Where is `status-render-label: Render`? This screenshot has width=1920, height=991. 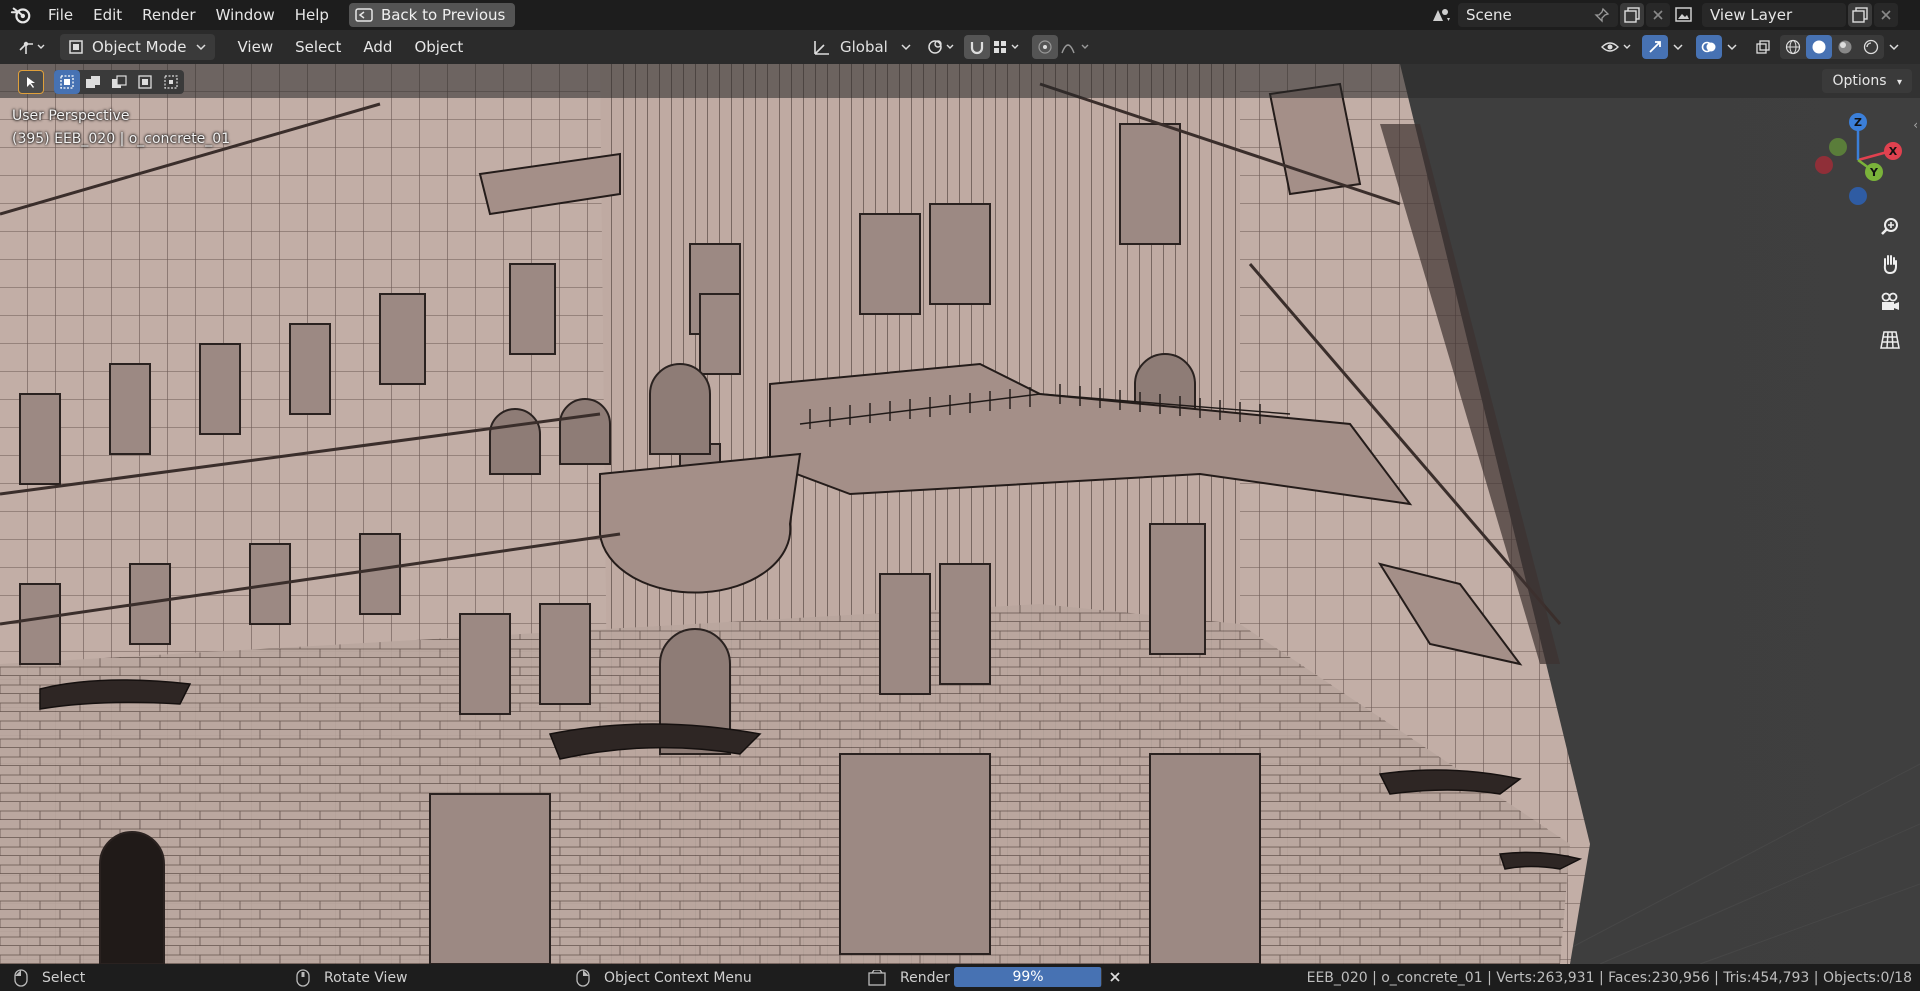
status-render-label: Render is located at coordinates (925, 977).